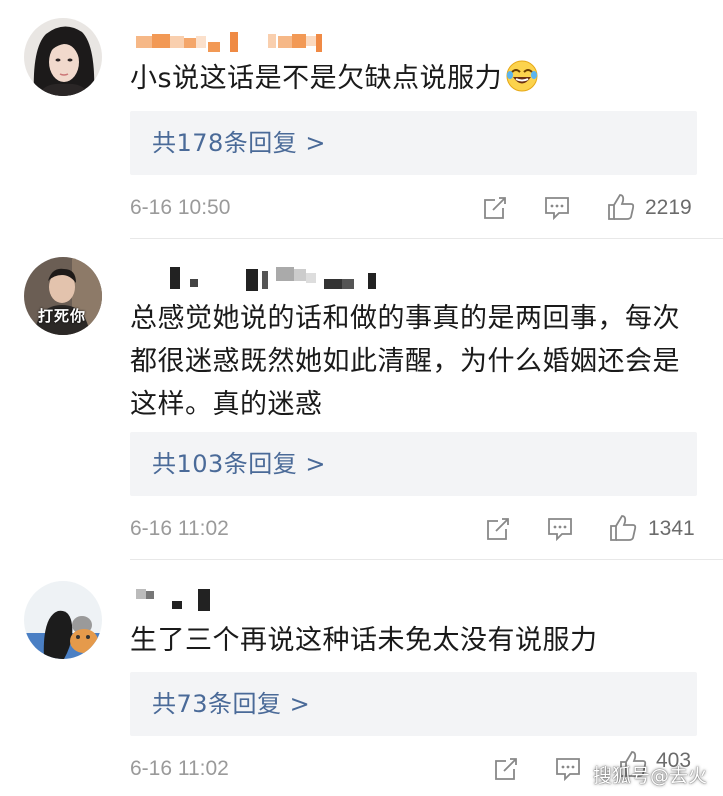 The height and width of the screenshot is (796, 723). What do you see at coordinates (239, 464) in the screenshot?
I see `view-replies-label: 共103条回复 >` at bounding box center [239, 464].